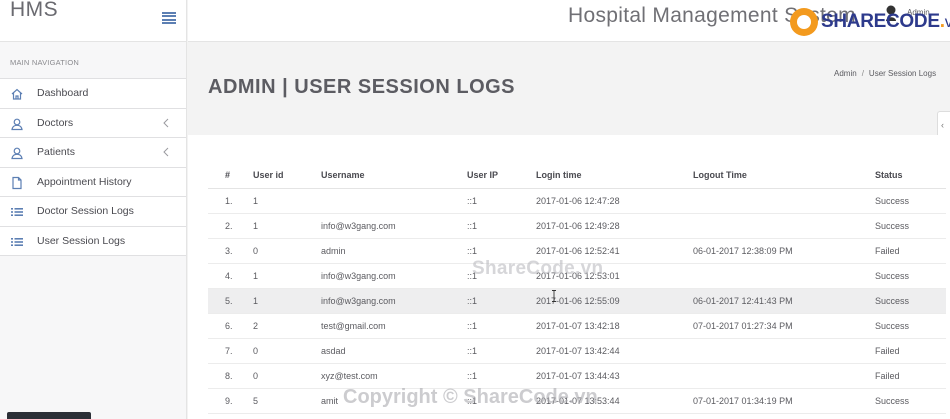 The image size is (950, 419). What do you see at coordinates (597, 326) in the screenshot?
I see `cell-login-time: 2017-01-07 13:42:18` at bounding box center [597, 326].